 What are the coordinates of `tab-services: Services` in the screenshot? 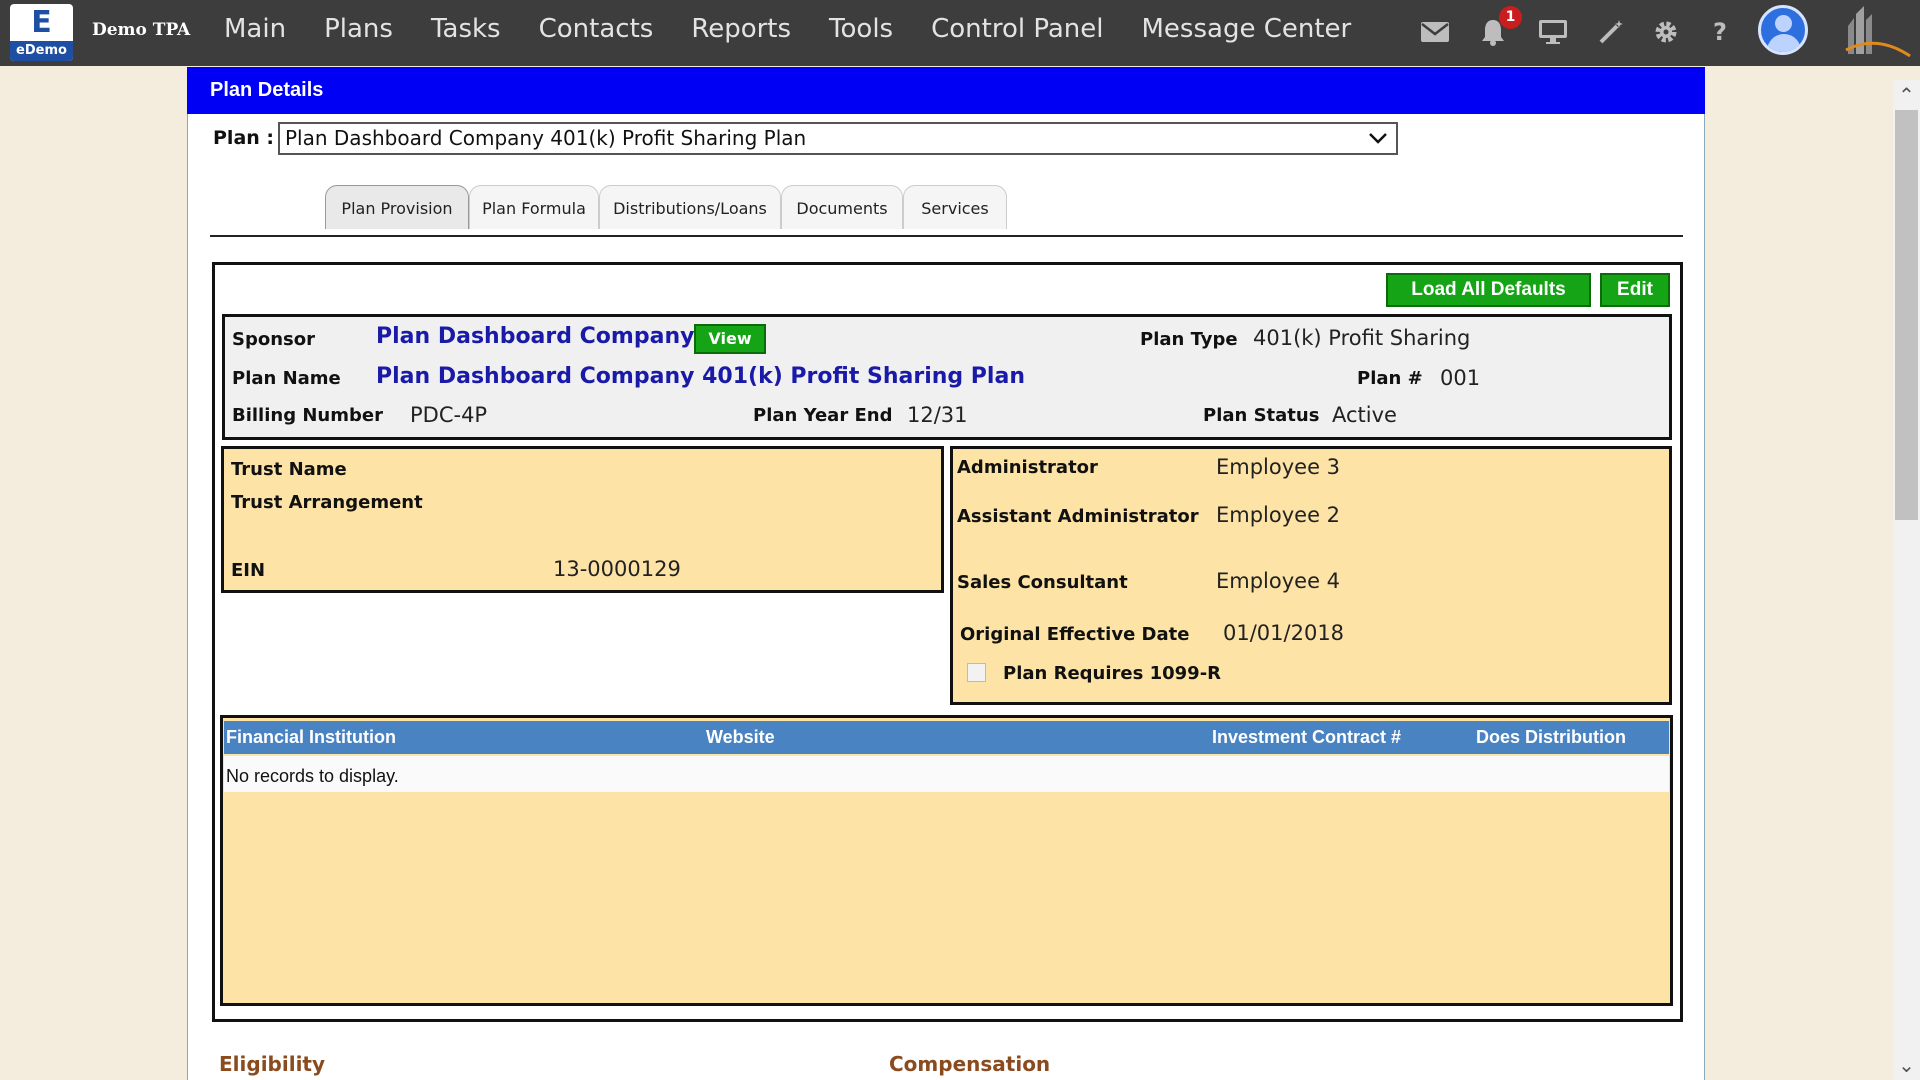 It's located at (955, 207).